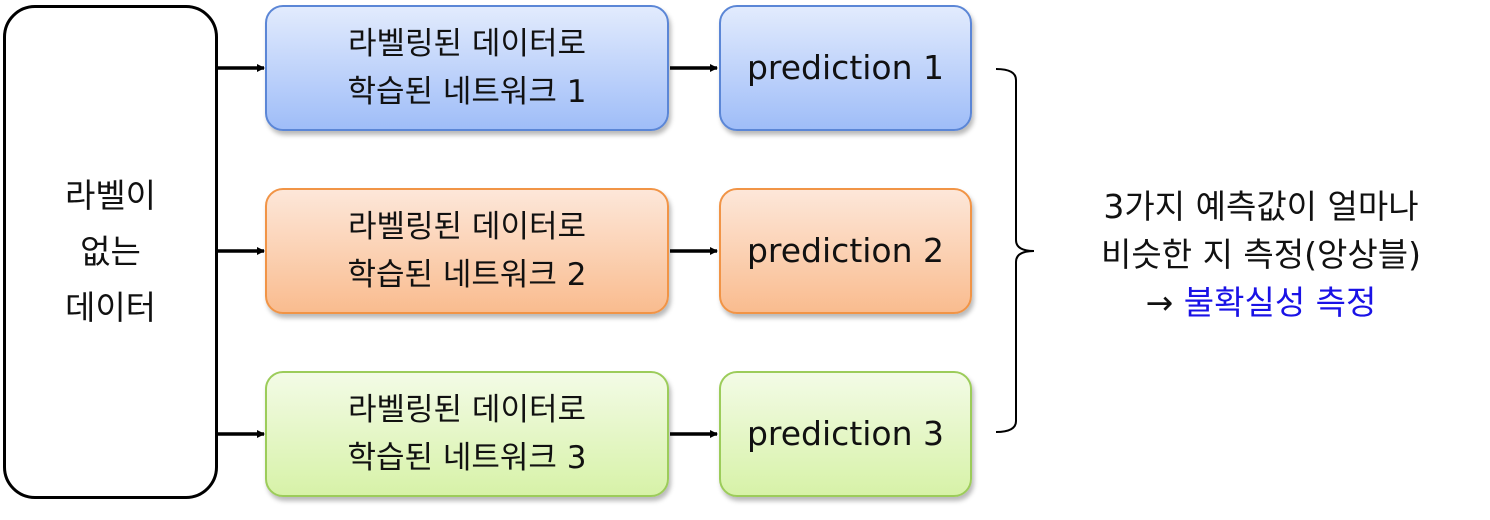  Describe the element at coordinates (467, 251) in the screenshot. I see `network-2-box: 라벨링된 데이터로 학습된 네트워크 2` at that location.